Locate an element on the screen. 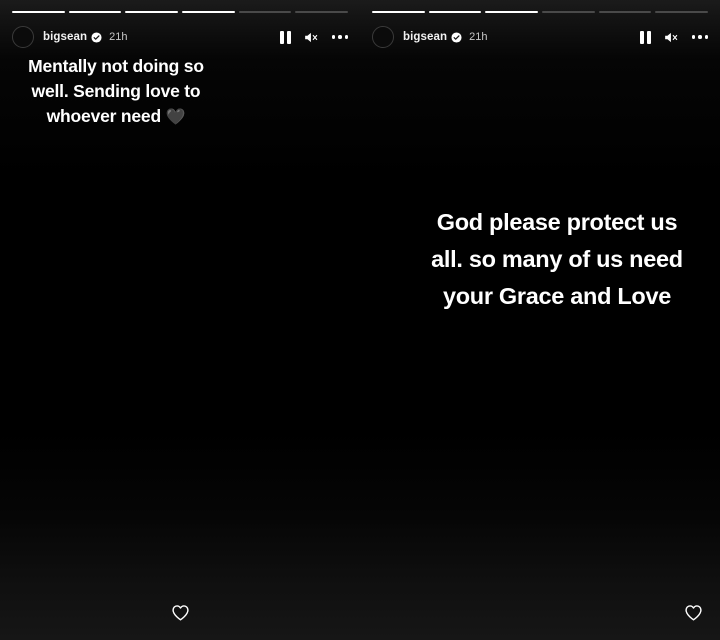 The height and width of the screenshot is (640, 720). story-like-bar-right is located at coordinates (540, 612).